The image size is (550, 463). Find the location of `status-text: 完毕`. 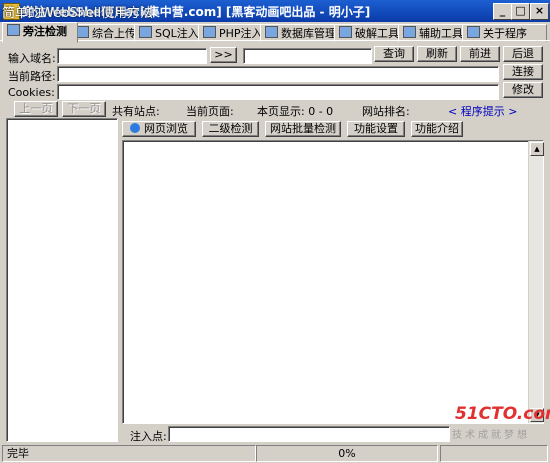

status-text: 完毕 is located at coordinates (129, 453).